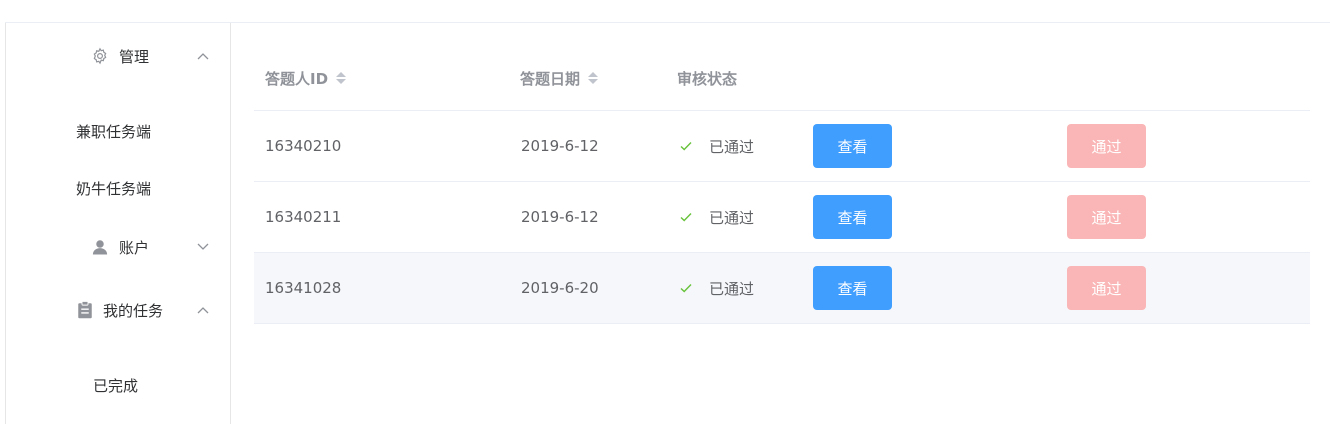 This screenshot has width=1330, height=424. I want to click on gear-icon, so click(100, 56).